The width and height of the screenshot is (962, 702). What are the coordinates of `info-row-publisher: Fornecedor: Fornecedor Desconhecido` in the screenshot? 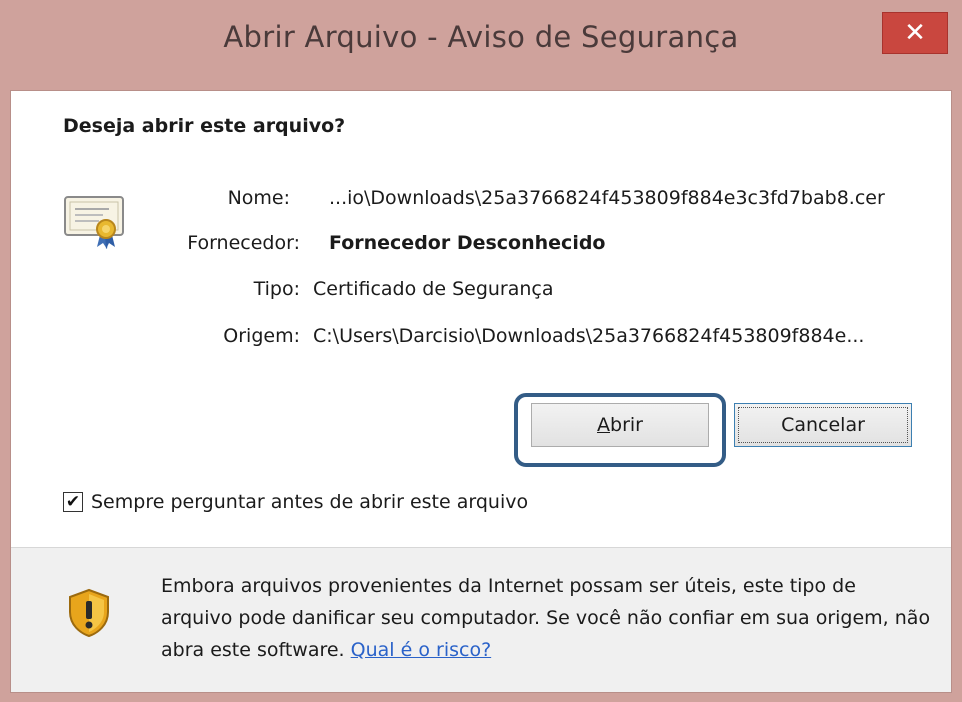 It's located at (482, 247).